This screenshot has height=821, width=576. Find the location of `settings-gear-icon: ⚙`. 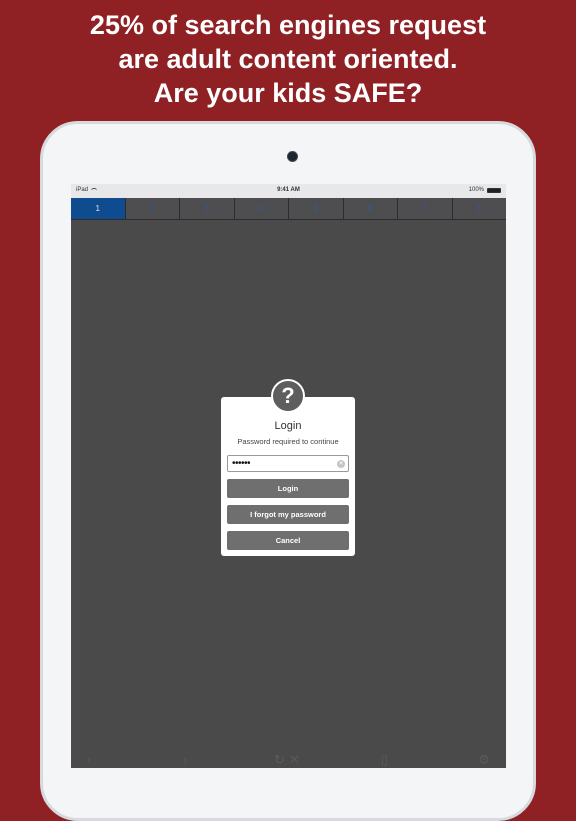

settings-gear-icon: ⚙ is located at coordinates (484, 760).